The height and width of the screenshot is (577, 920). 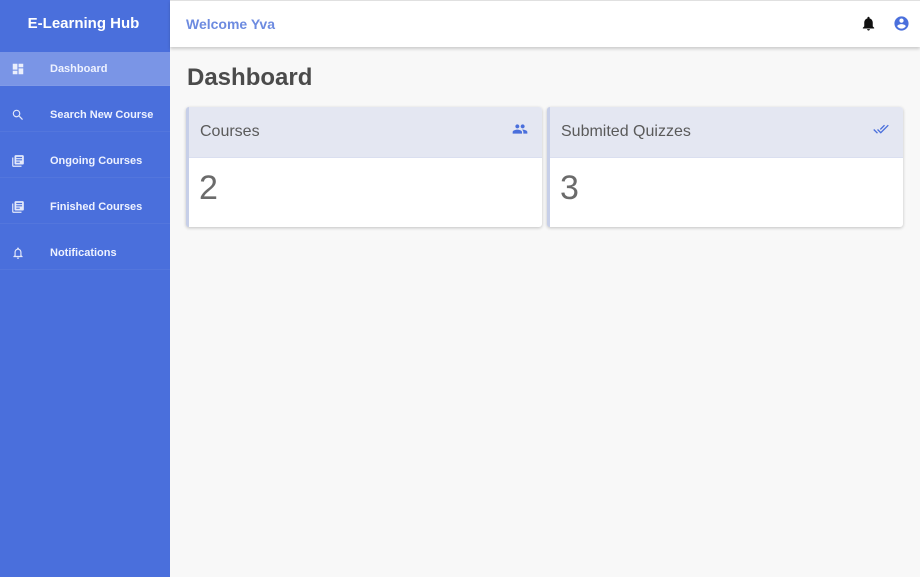 I want to click on bell-icon, so click(x=868, y=26).